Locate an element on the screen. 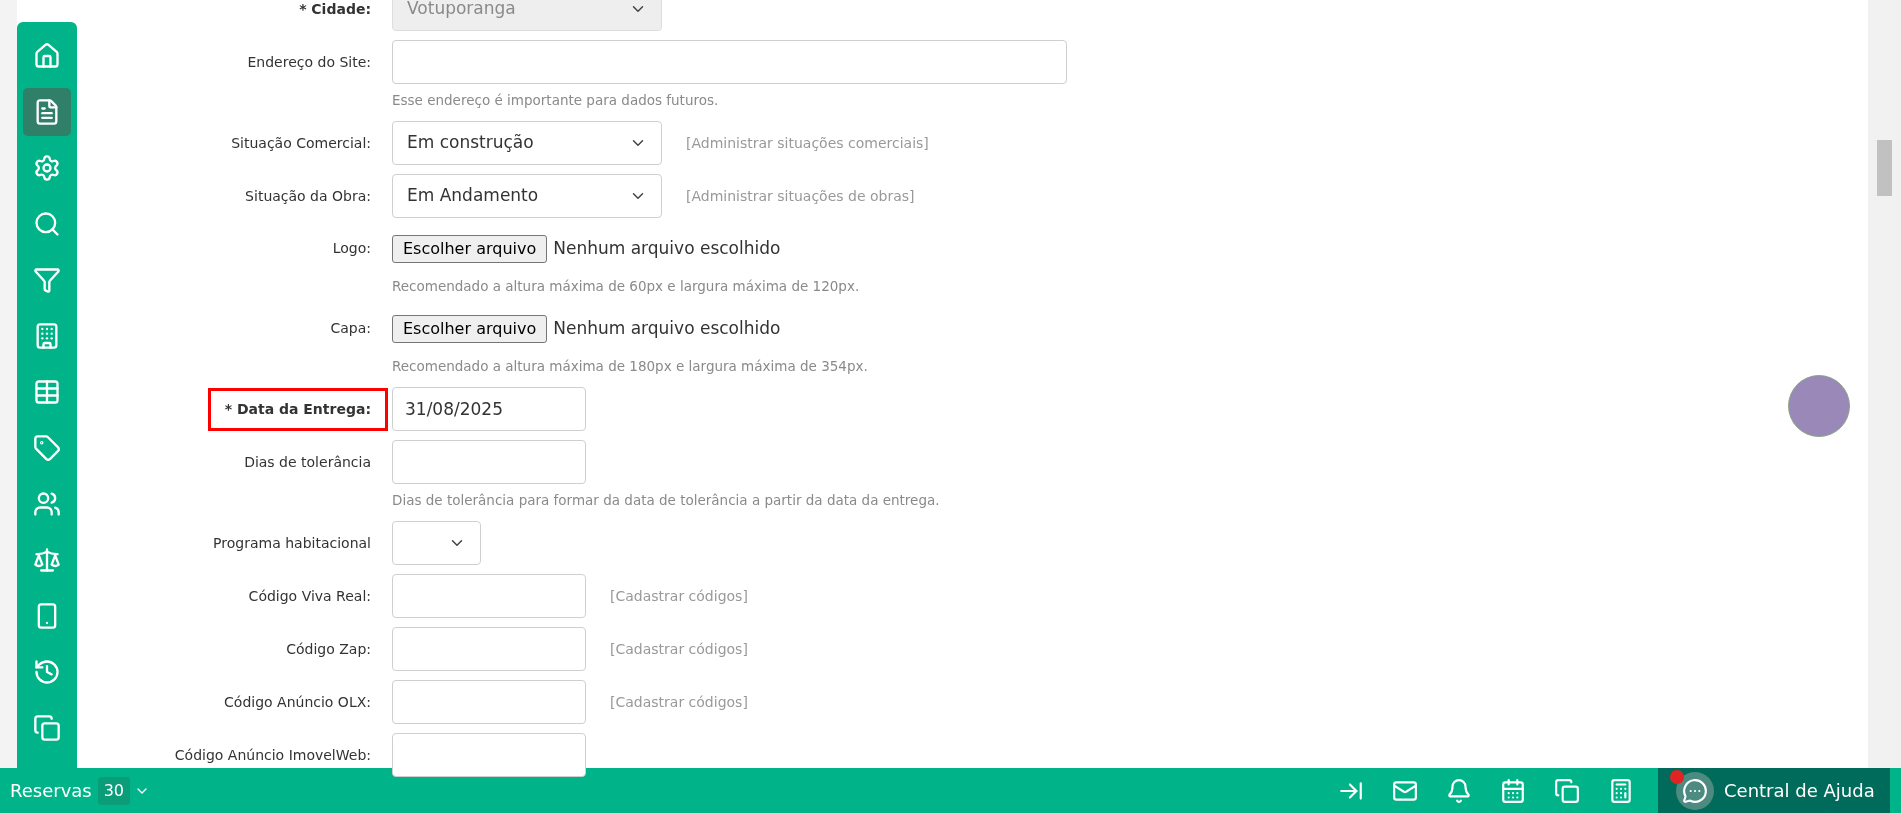  field-label: Capa: is located at coordinates (350, 328).